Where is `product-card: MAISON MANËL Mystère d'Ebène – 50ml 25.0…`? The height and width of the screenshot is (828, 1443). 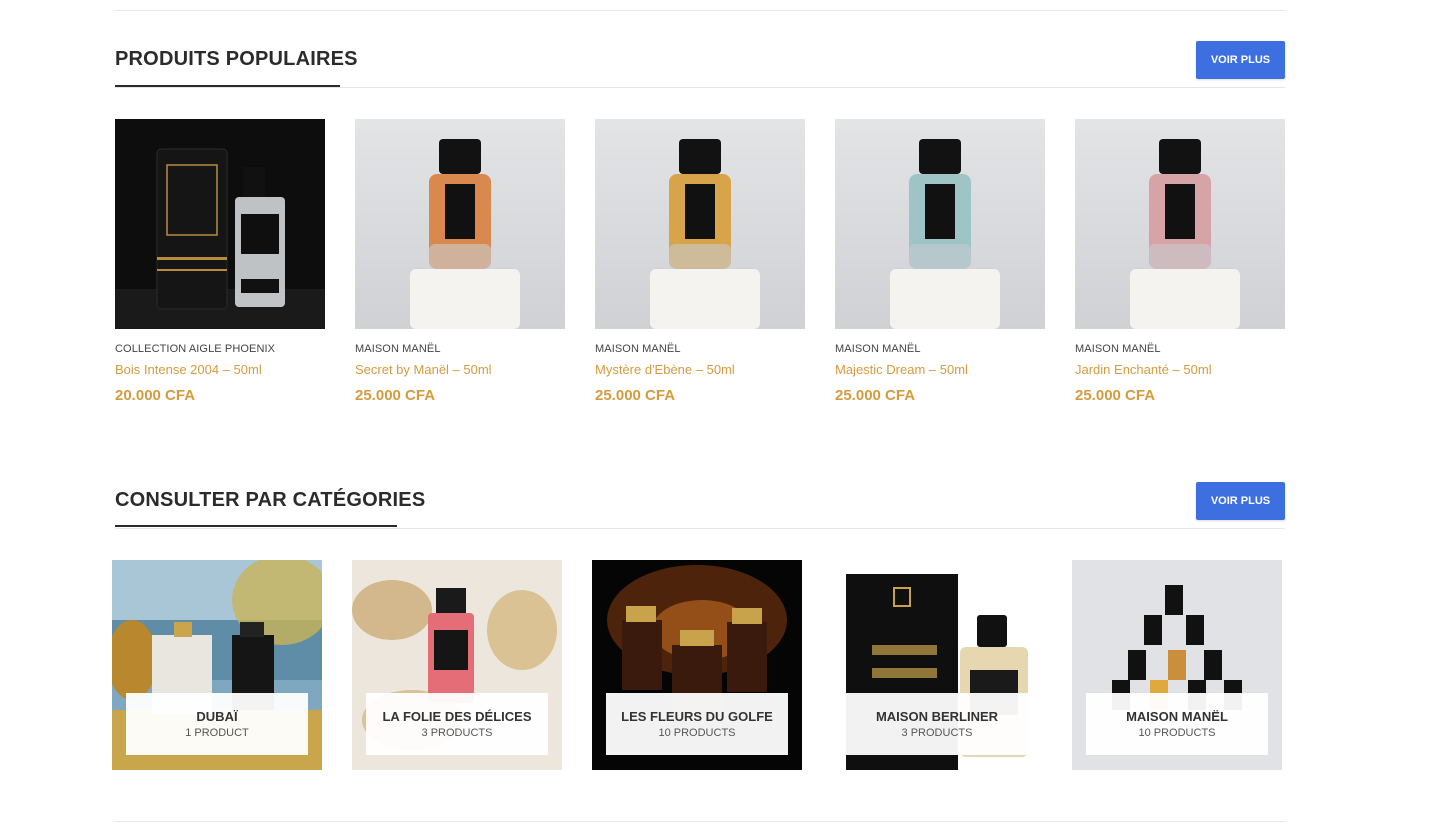 product-card: MAISON MANËL Mystère d'Ebène – 50ml 25.0… is located at coordinates (700, 261).